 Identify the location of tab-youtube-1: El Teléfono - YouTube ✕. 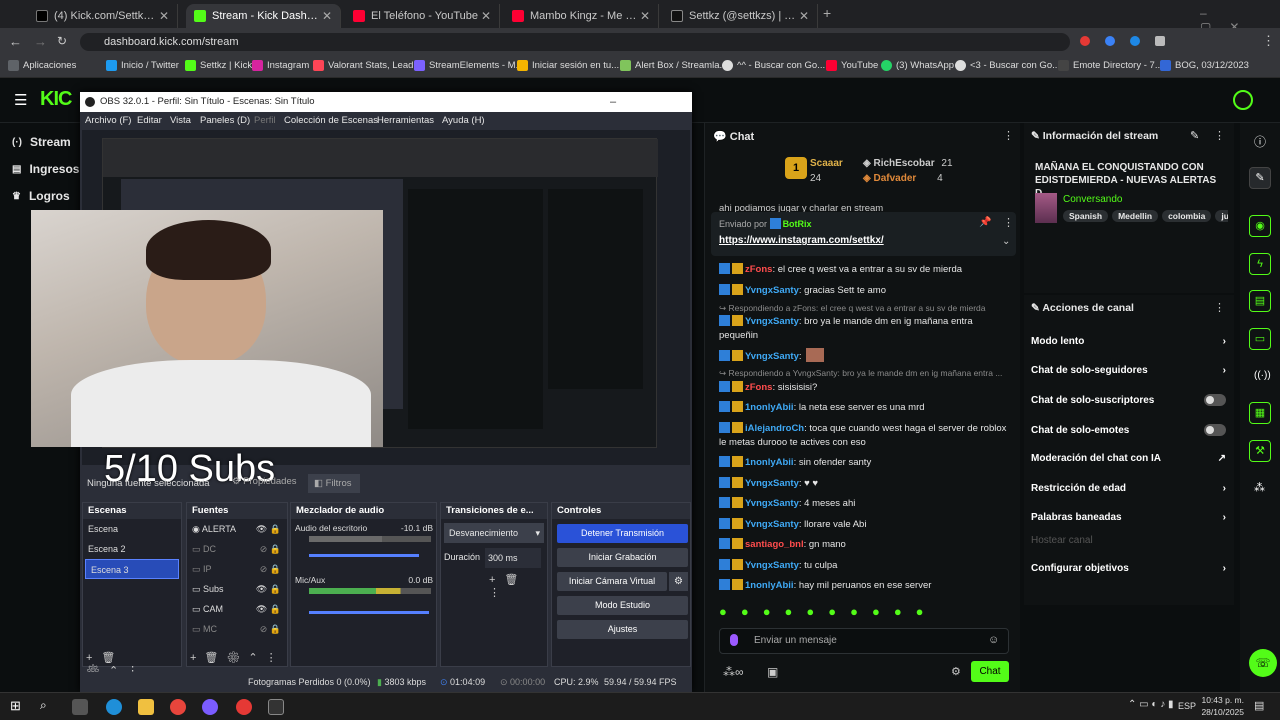
(422, 16).